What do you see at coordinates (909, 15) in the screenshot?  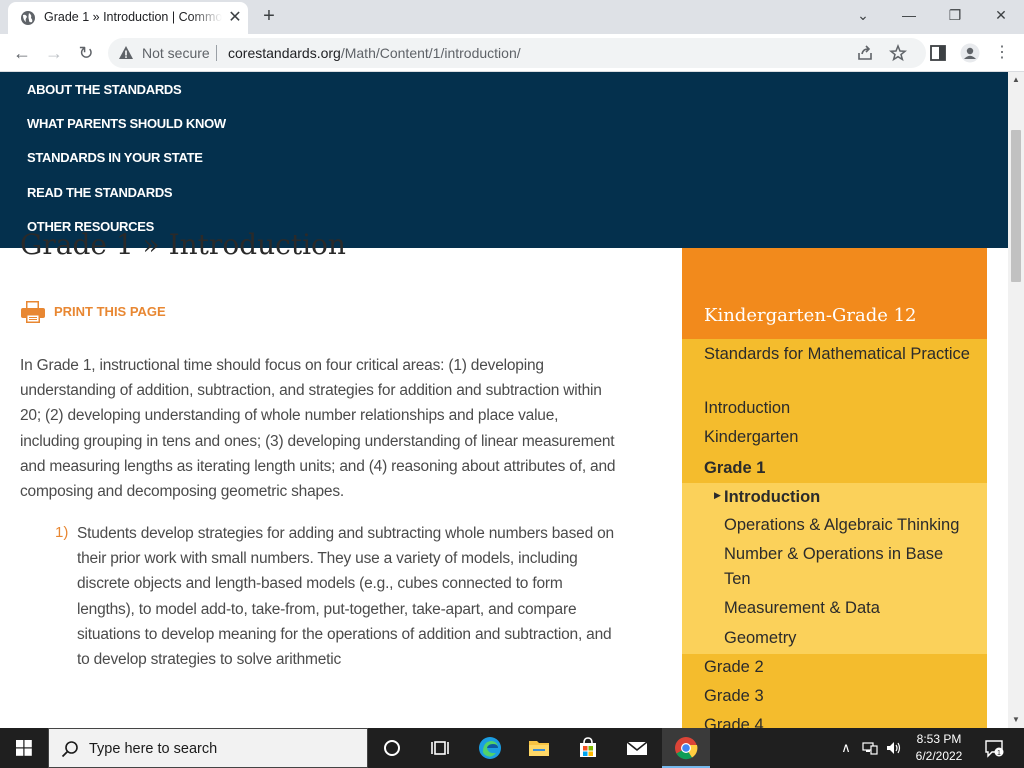 I see `minimize-button: —` at bounding box center [909, 15].